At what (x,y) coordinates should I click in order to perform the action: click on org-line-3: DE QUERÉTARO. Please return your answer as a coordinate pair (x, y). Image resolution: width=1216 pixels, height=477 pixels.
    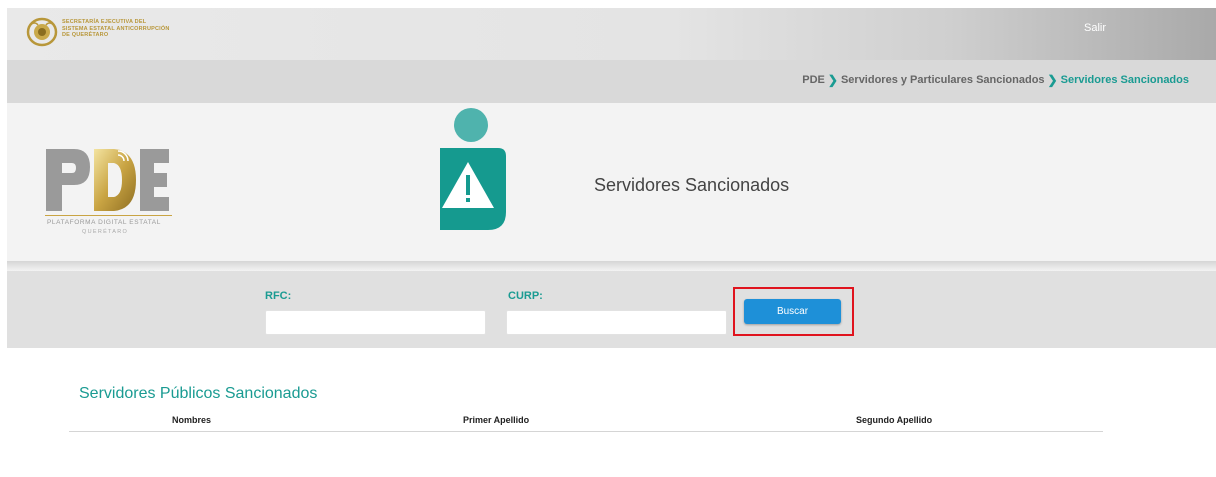
    Looking at the image, I should click on (85, 35).